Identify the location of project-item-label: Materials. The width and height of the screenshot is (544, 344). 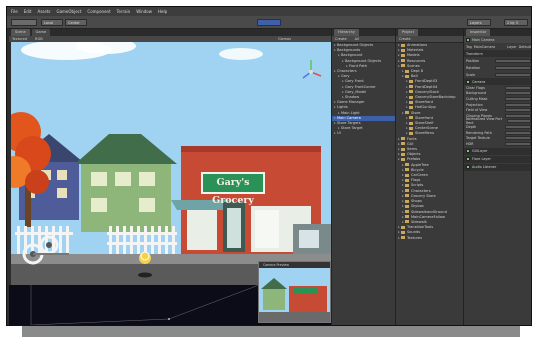
(415, 50).